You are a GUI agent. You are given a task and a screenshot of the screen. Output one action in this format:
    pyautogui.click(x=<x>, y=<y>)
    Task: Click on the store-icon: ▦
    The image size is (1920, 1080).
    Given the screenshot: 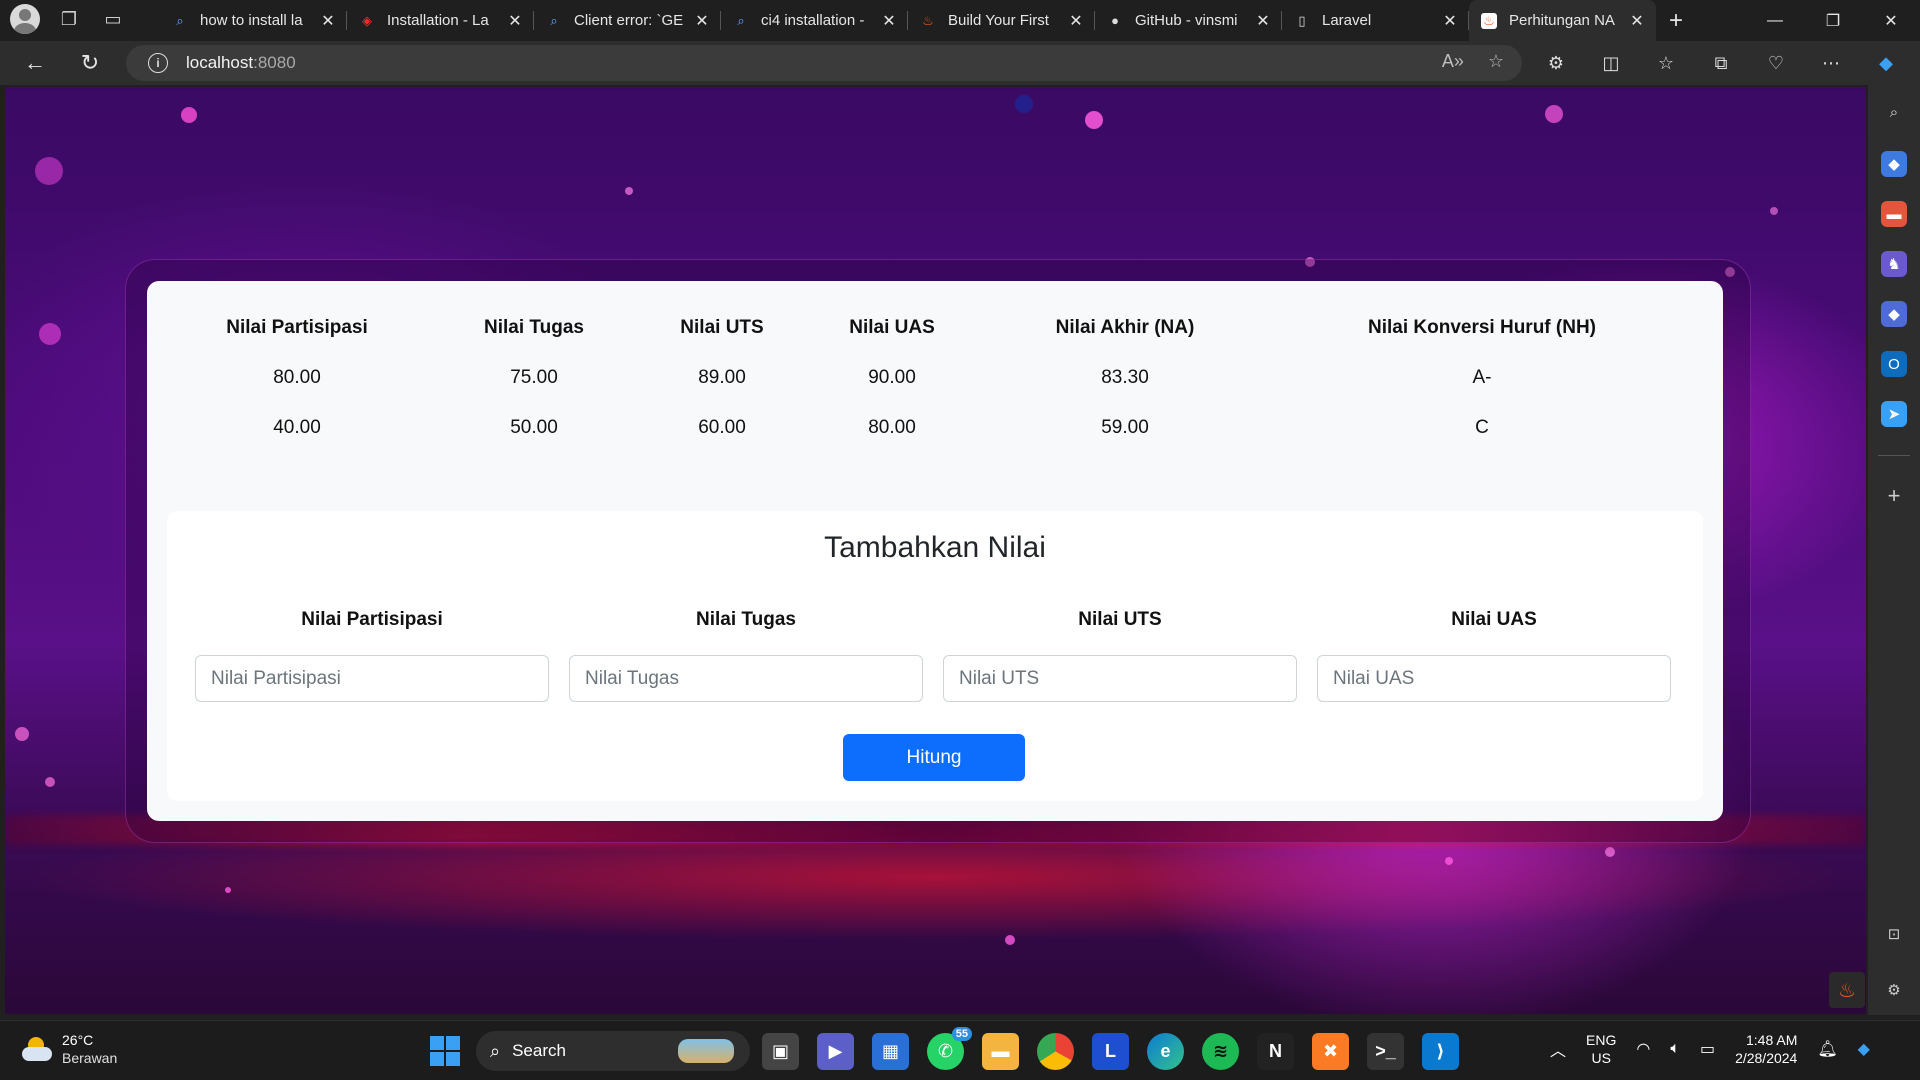 What is the action you would take?
    pyautogui.click(x=890, y=1051)
    